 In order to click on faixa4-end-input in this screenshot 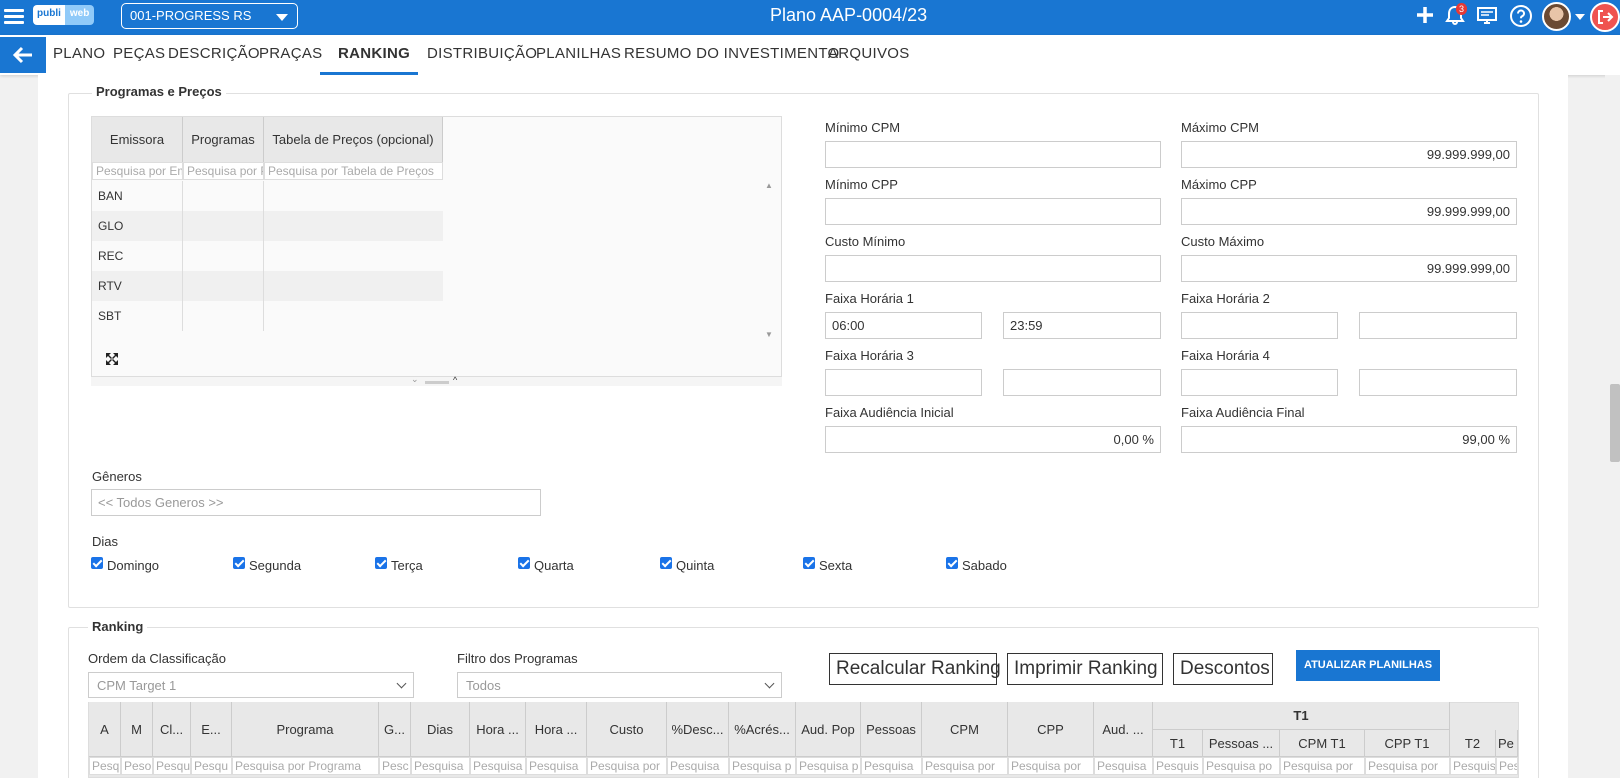, I will do `click(1438, 382)`.